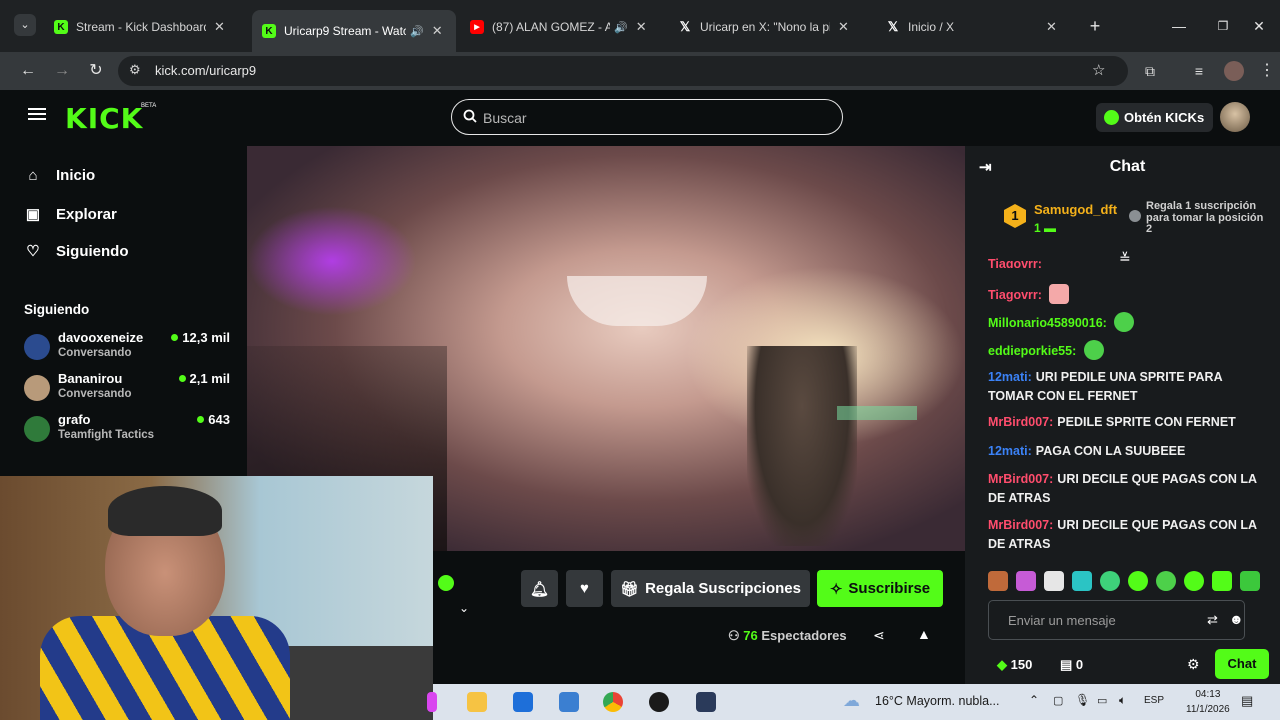 This screenshot has height=720, width=1280. Describe the element at coordinates (33, 175) in the screenshot. I see `home-icon: ⌂` at that location.